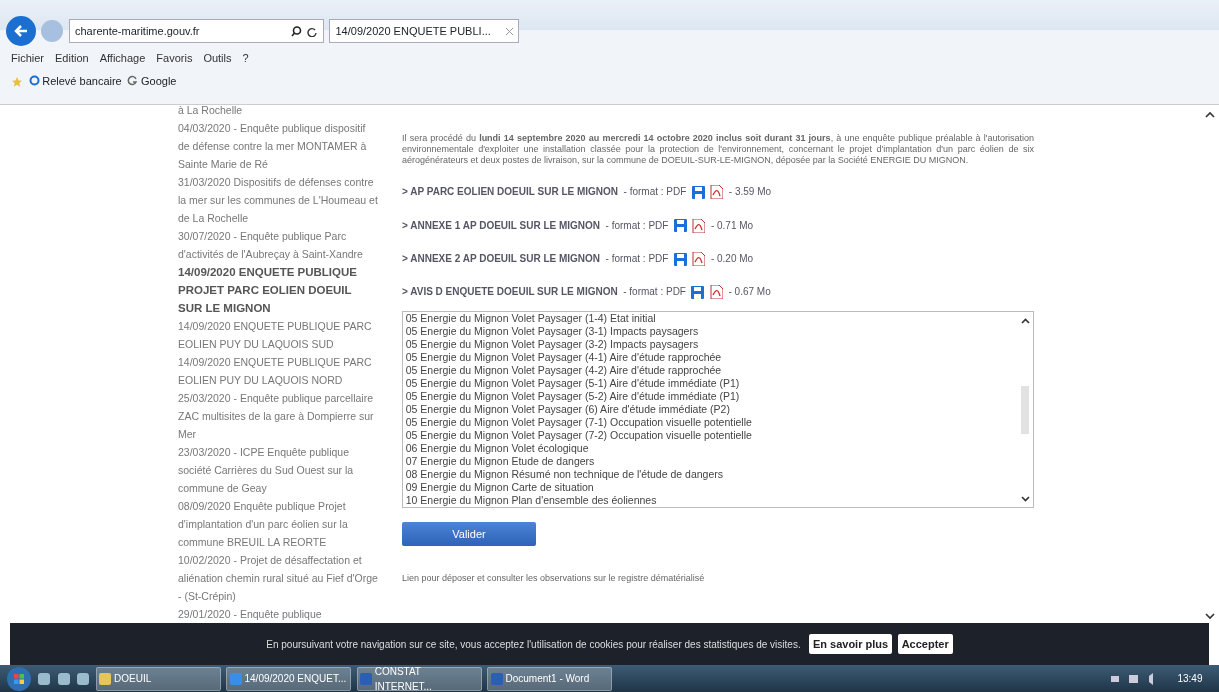  I want to click on sidebar-link: 14/09/2020 ENQUETE PUBLIQUE PARC EOLIEN PUY DU LAQUOIS SUD, so click(278, 335).